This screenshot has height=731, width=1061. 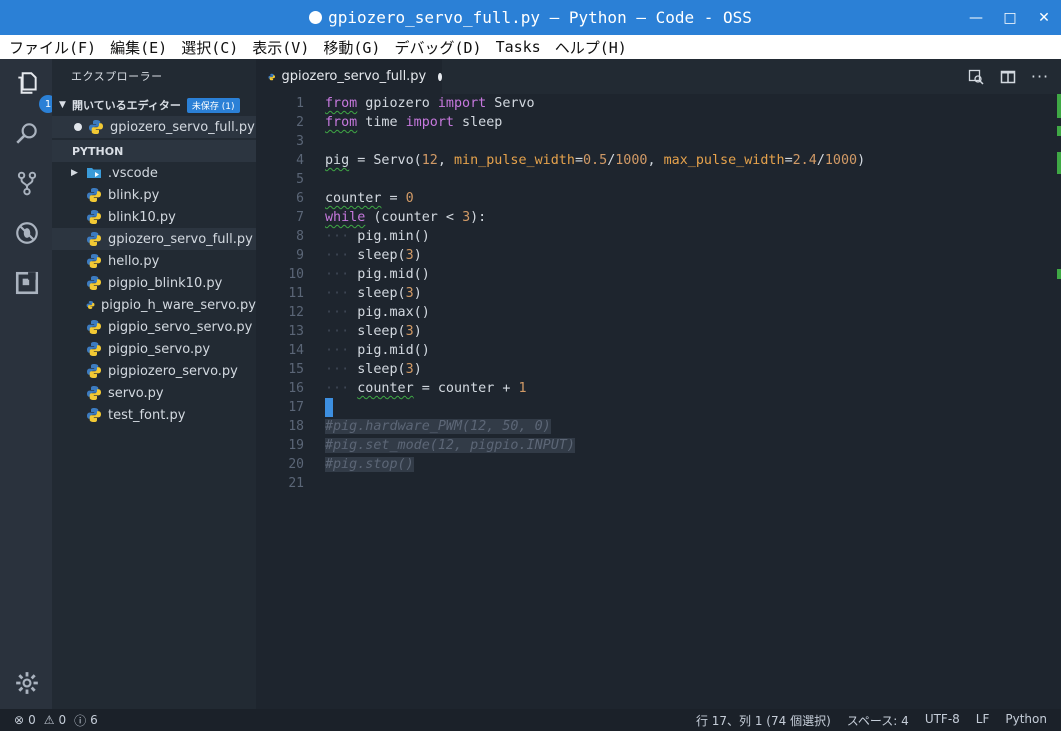 What do you see at coordinates (154, 105) in the screenshot?
I see `open-editors-header: ▼ 開いているエディター 未保存 (1)` at bounding box center [154, 105].